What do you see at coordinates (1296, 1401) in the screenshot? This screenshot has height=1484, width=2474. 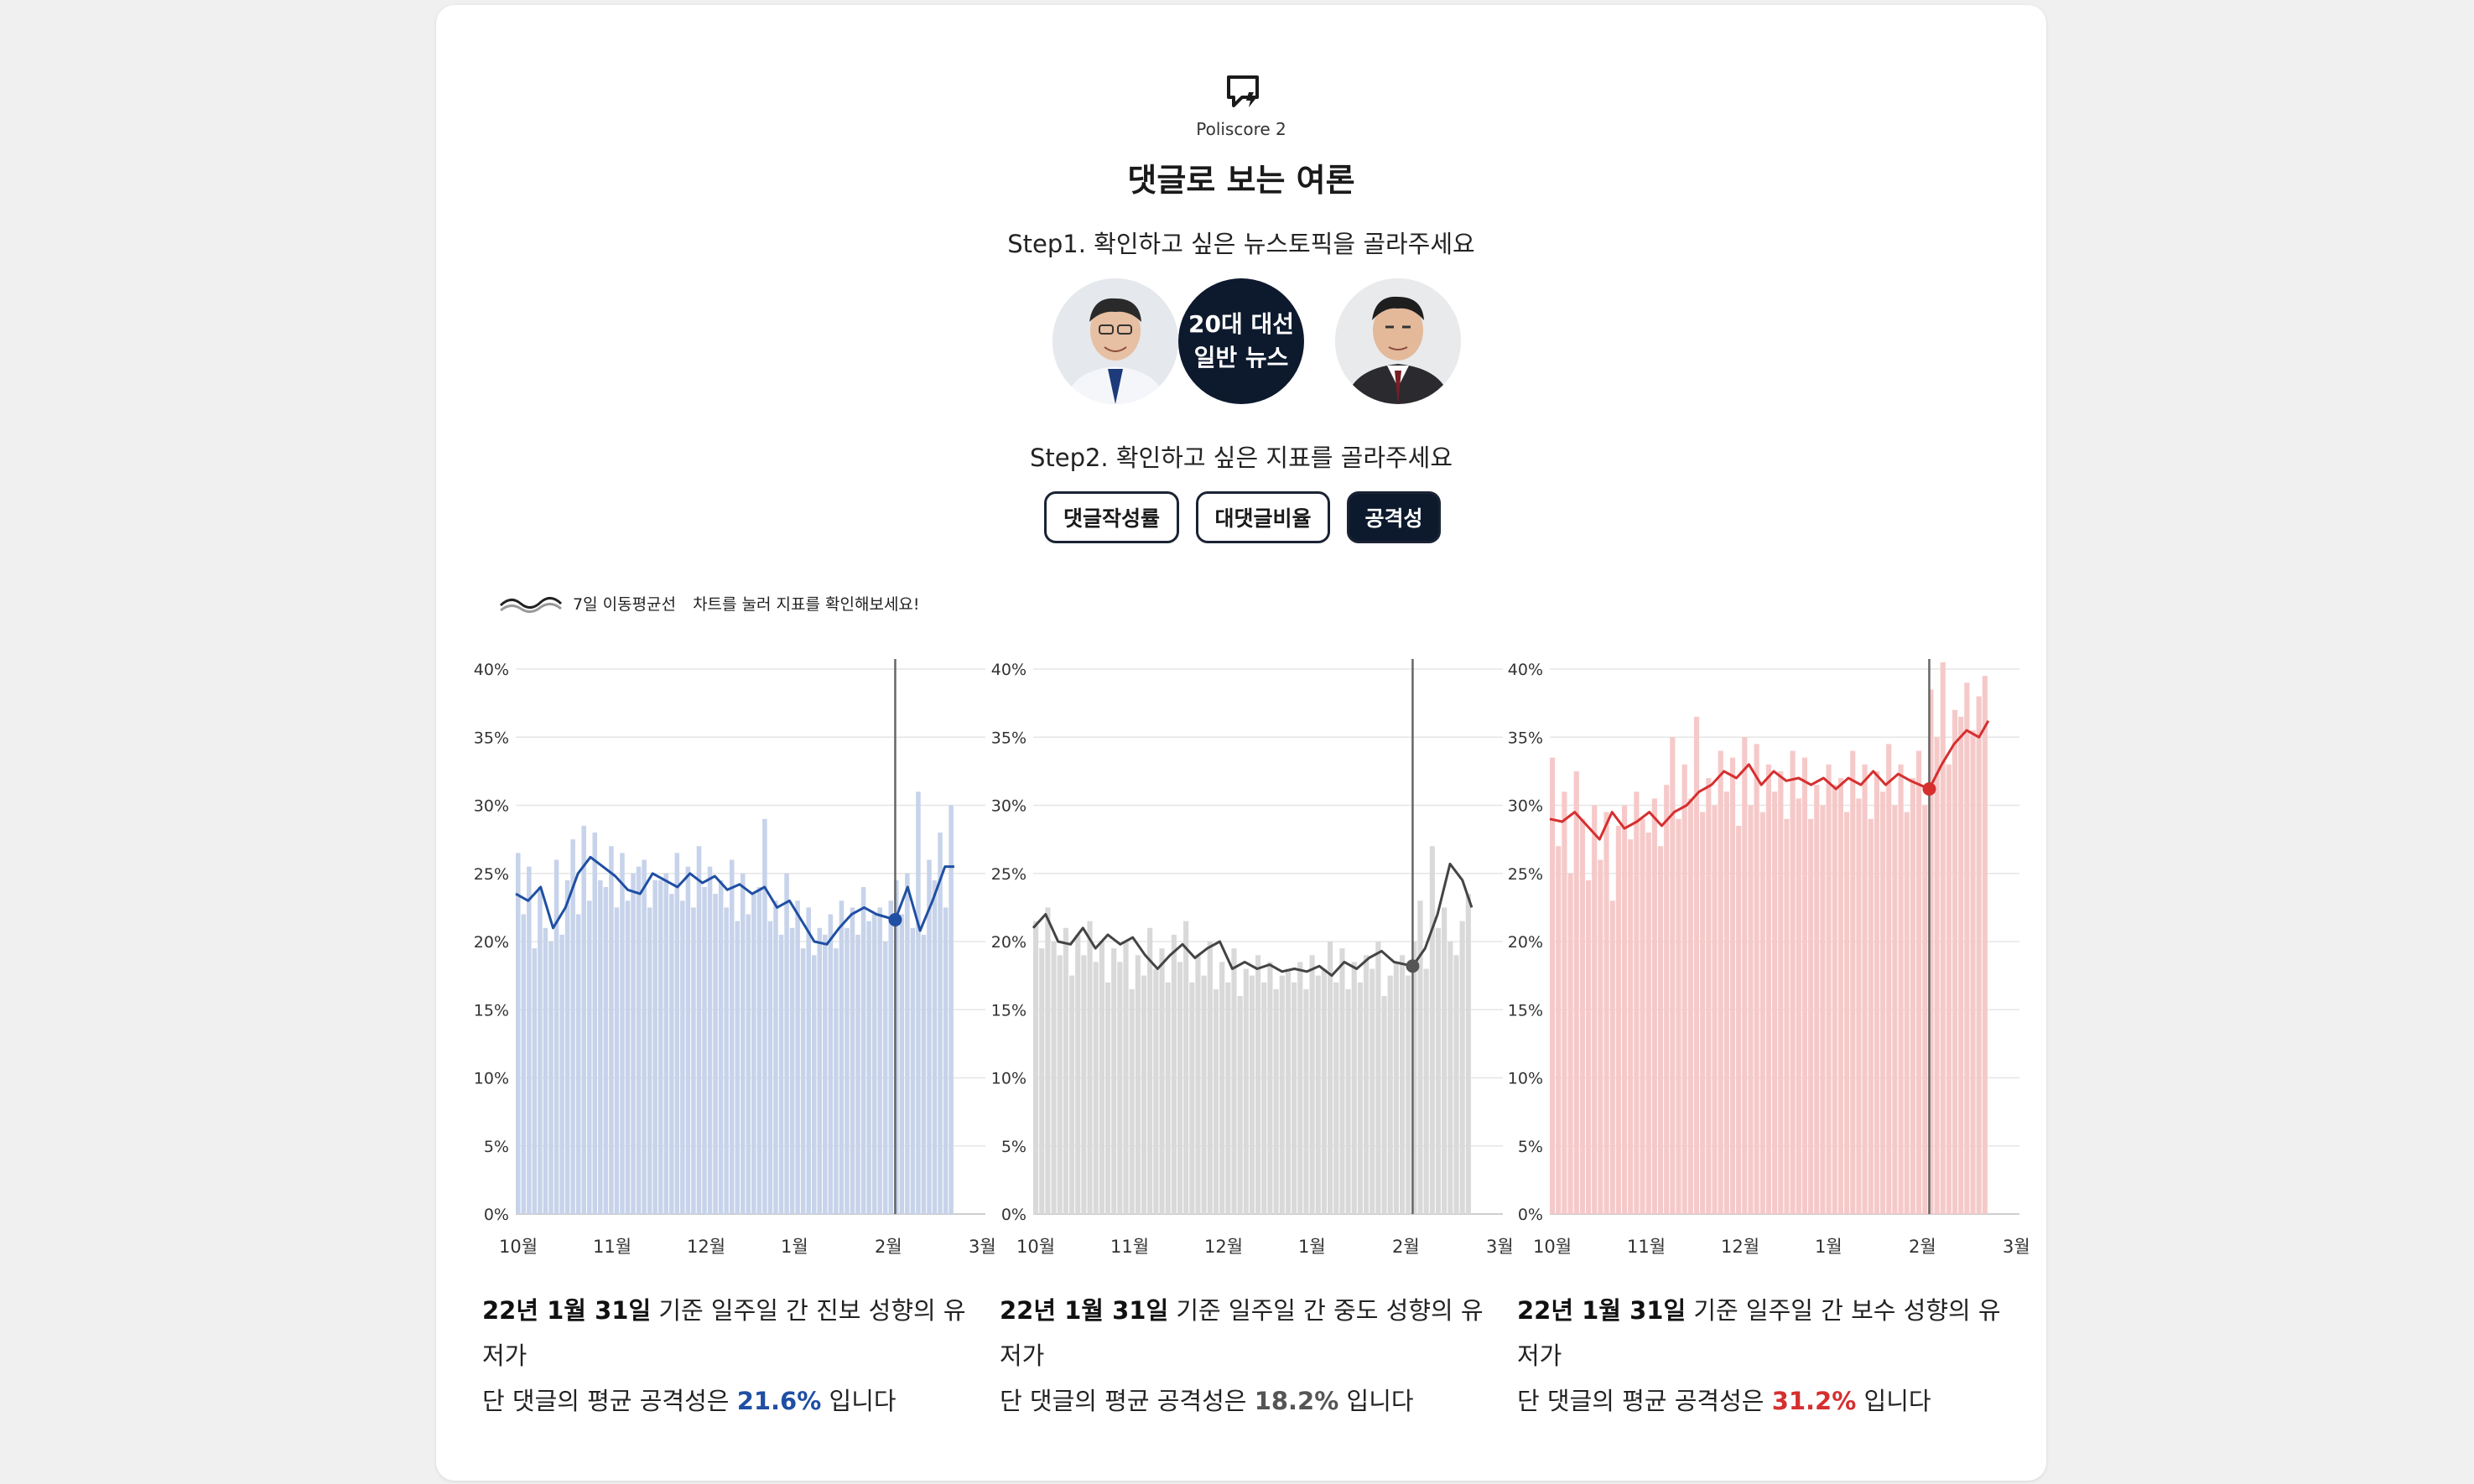 I see `summary-value: 18.2%` at bounding box center [1296, 1401].